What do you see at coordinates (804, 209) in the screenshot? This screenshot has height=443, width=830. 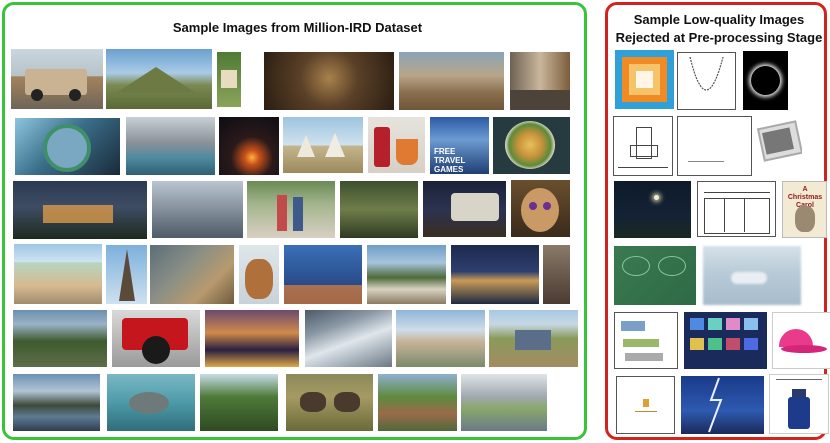 I see `rejected-book-cover: A Christmas Carol` at bounding box center [804, 209].